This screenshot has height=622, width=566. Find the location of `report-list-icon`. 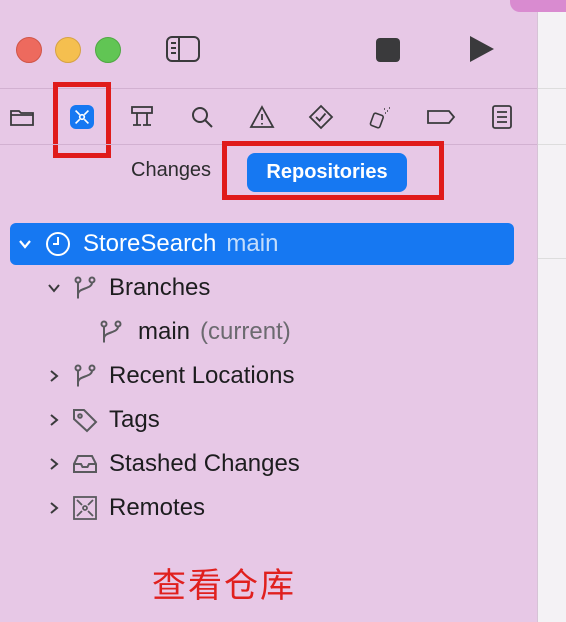

report-list-icon is located at coordinates (502, 117).